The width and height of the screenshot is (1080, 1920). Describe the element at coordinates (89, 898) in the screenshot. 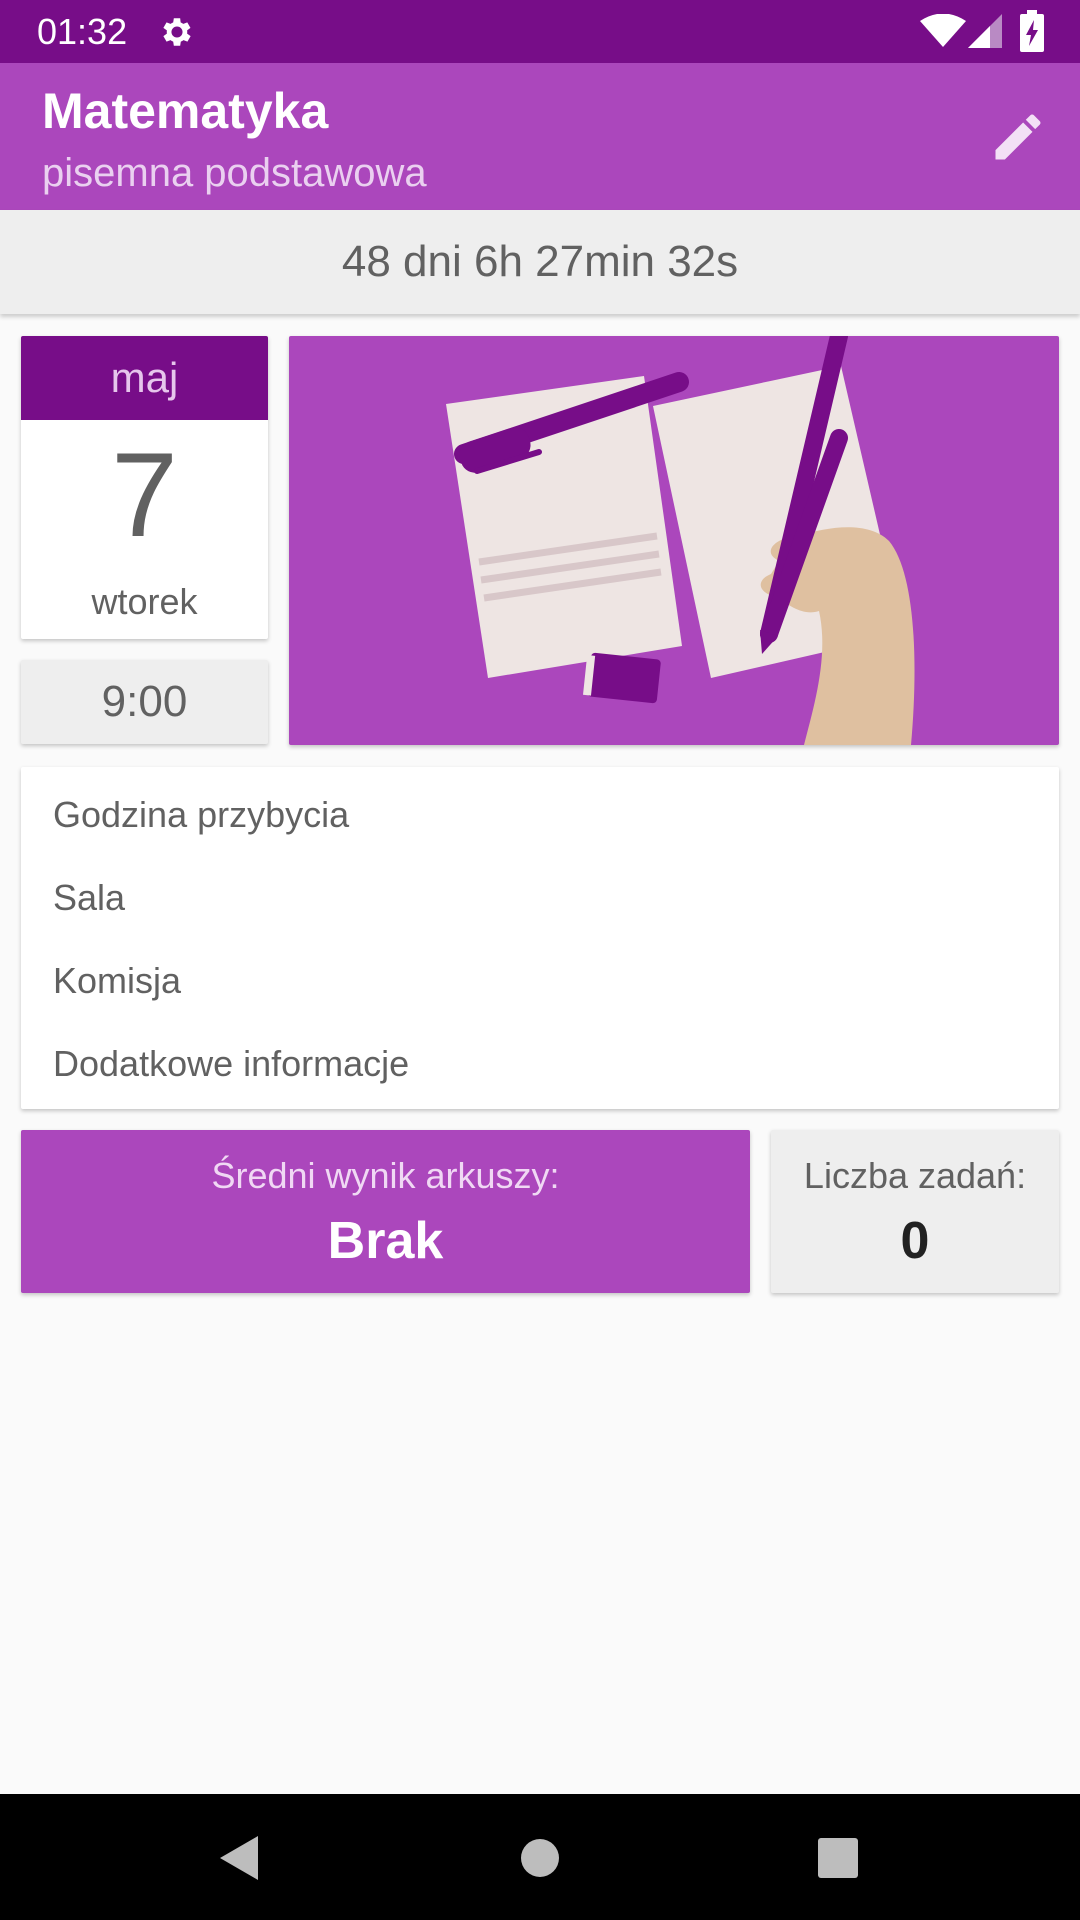

I see `room-item: Sala` at that location.